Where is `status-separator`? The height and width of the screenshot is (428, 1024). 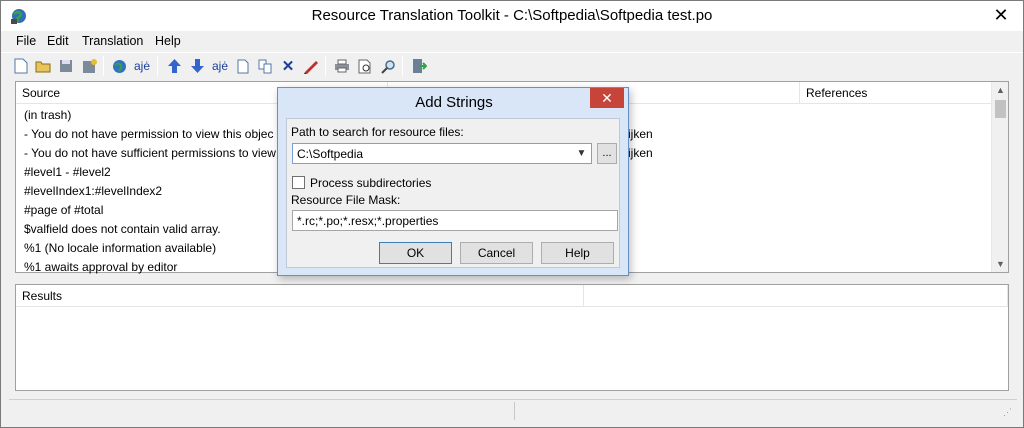 status-separator is located at coordinates (514, 411).